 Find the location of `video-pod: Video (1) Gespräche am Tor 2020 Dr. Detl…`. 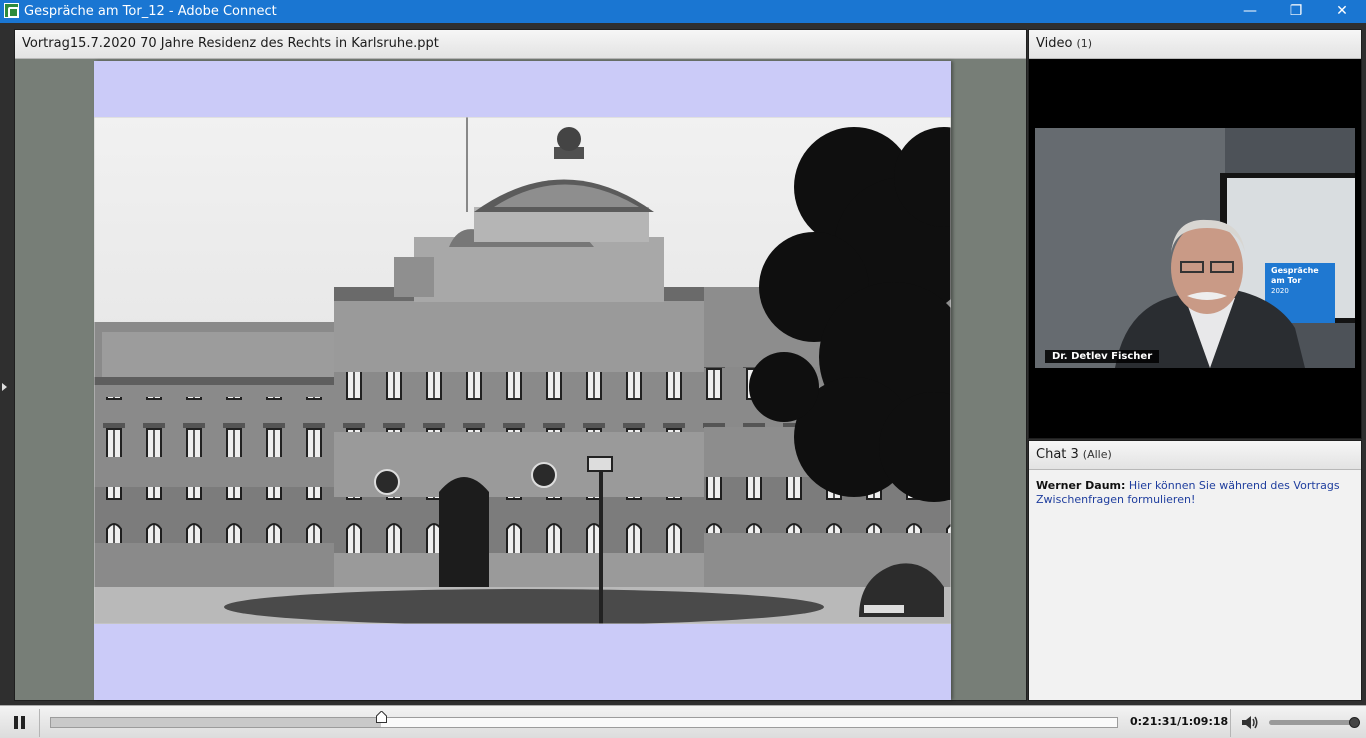

video-pod: Video (1) Gespräche am Tor 2020 Dr. Detl… is located at coordinates (1195, 234).